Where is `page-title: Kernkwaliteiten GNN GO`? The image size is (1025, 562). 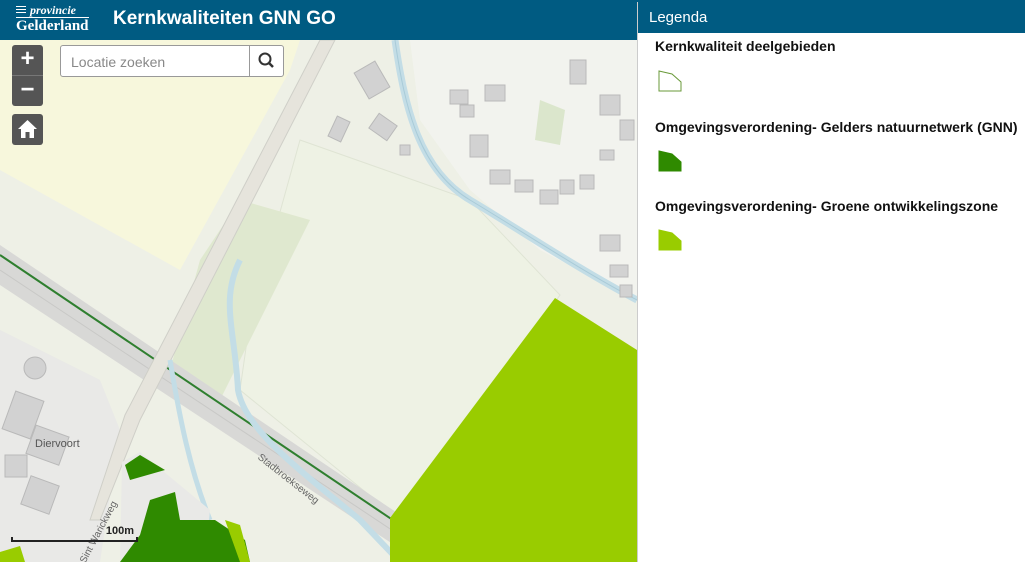 page-title: Kernkwaliteiten GNN GO is located at coordinates (224, 18).